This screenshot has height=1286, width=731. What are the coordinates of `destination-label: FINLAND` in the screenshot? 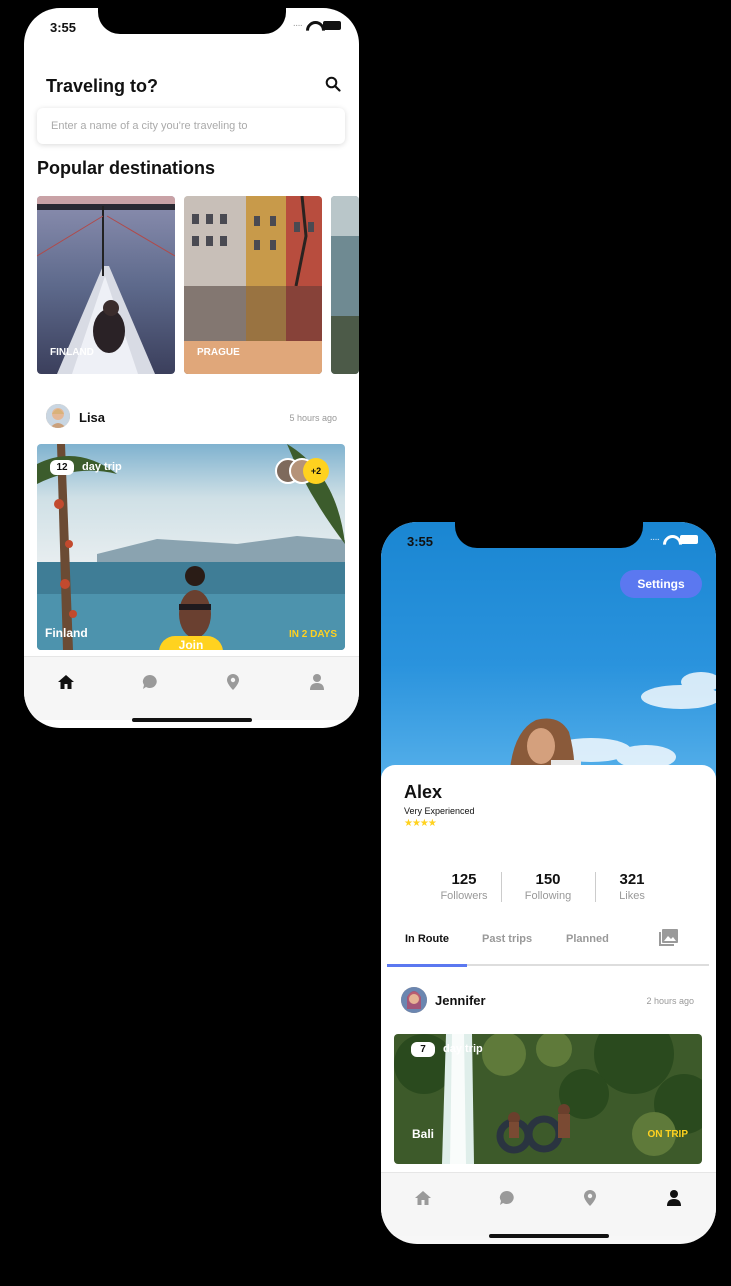 It's located at (72, 352).